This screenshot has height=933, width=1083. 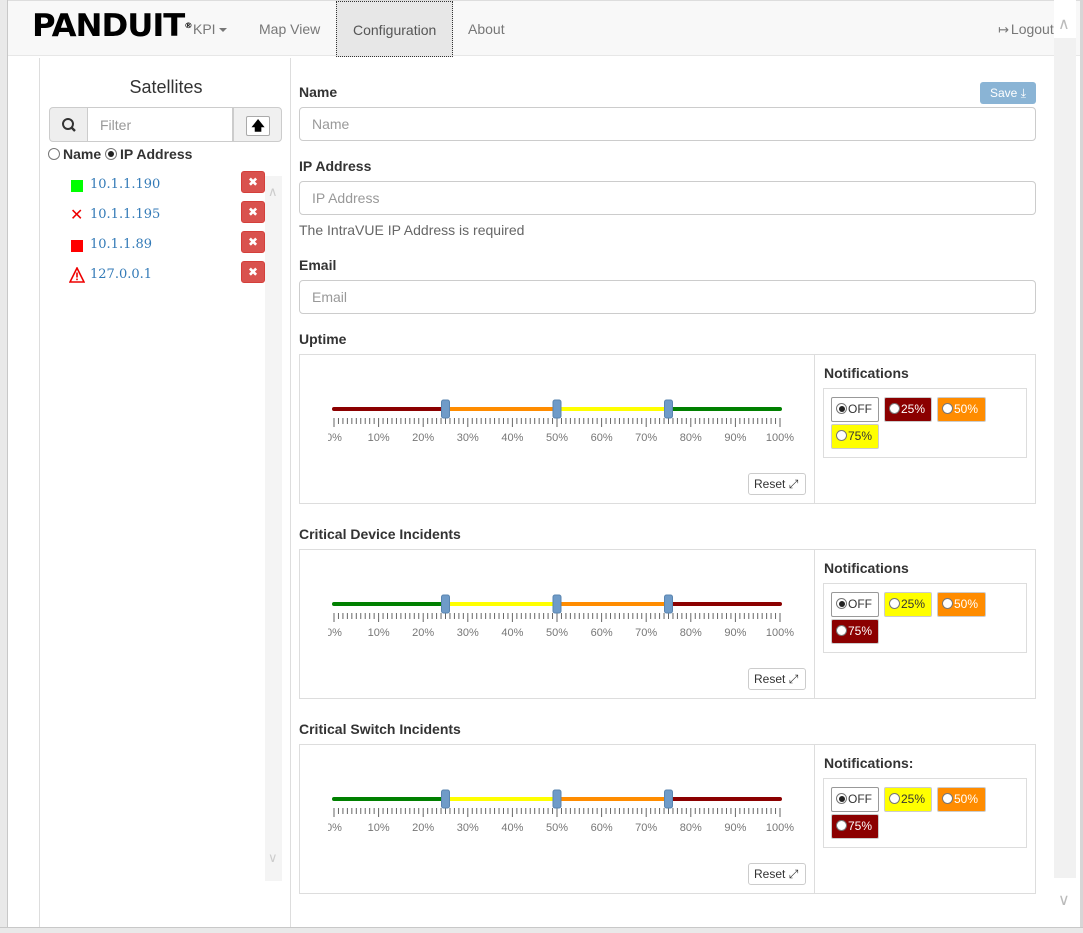 I want to click on email-input, so click(x=667, y=297).